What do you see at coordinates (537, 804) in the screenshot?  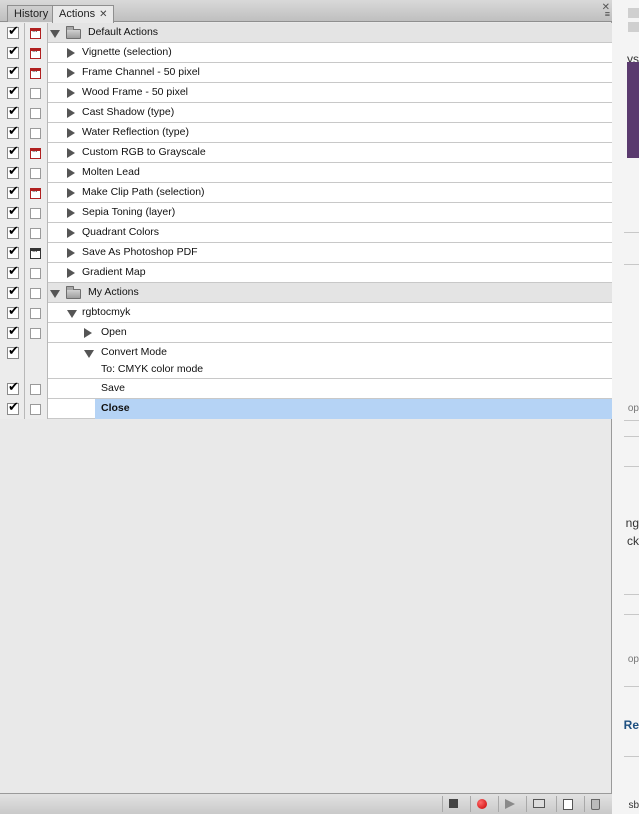 I see `new-set-button` at bounding box center [537, 804].